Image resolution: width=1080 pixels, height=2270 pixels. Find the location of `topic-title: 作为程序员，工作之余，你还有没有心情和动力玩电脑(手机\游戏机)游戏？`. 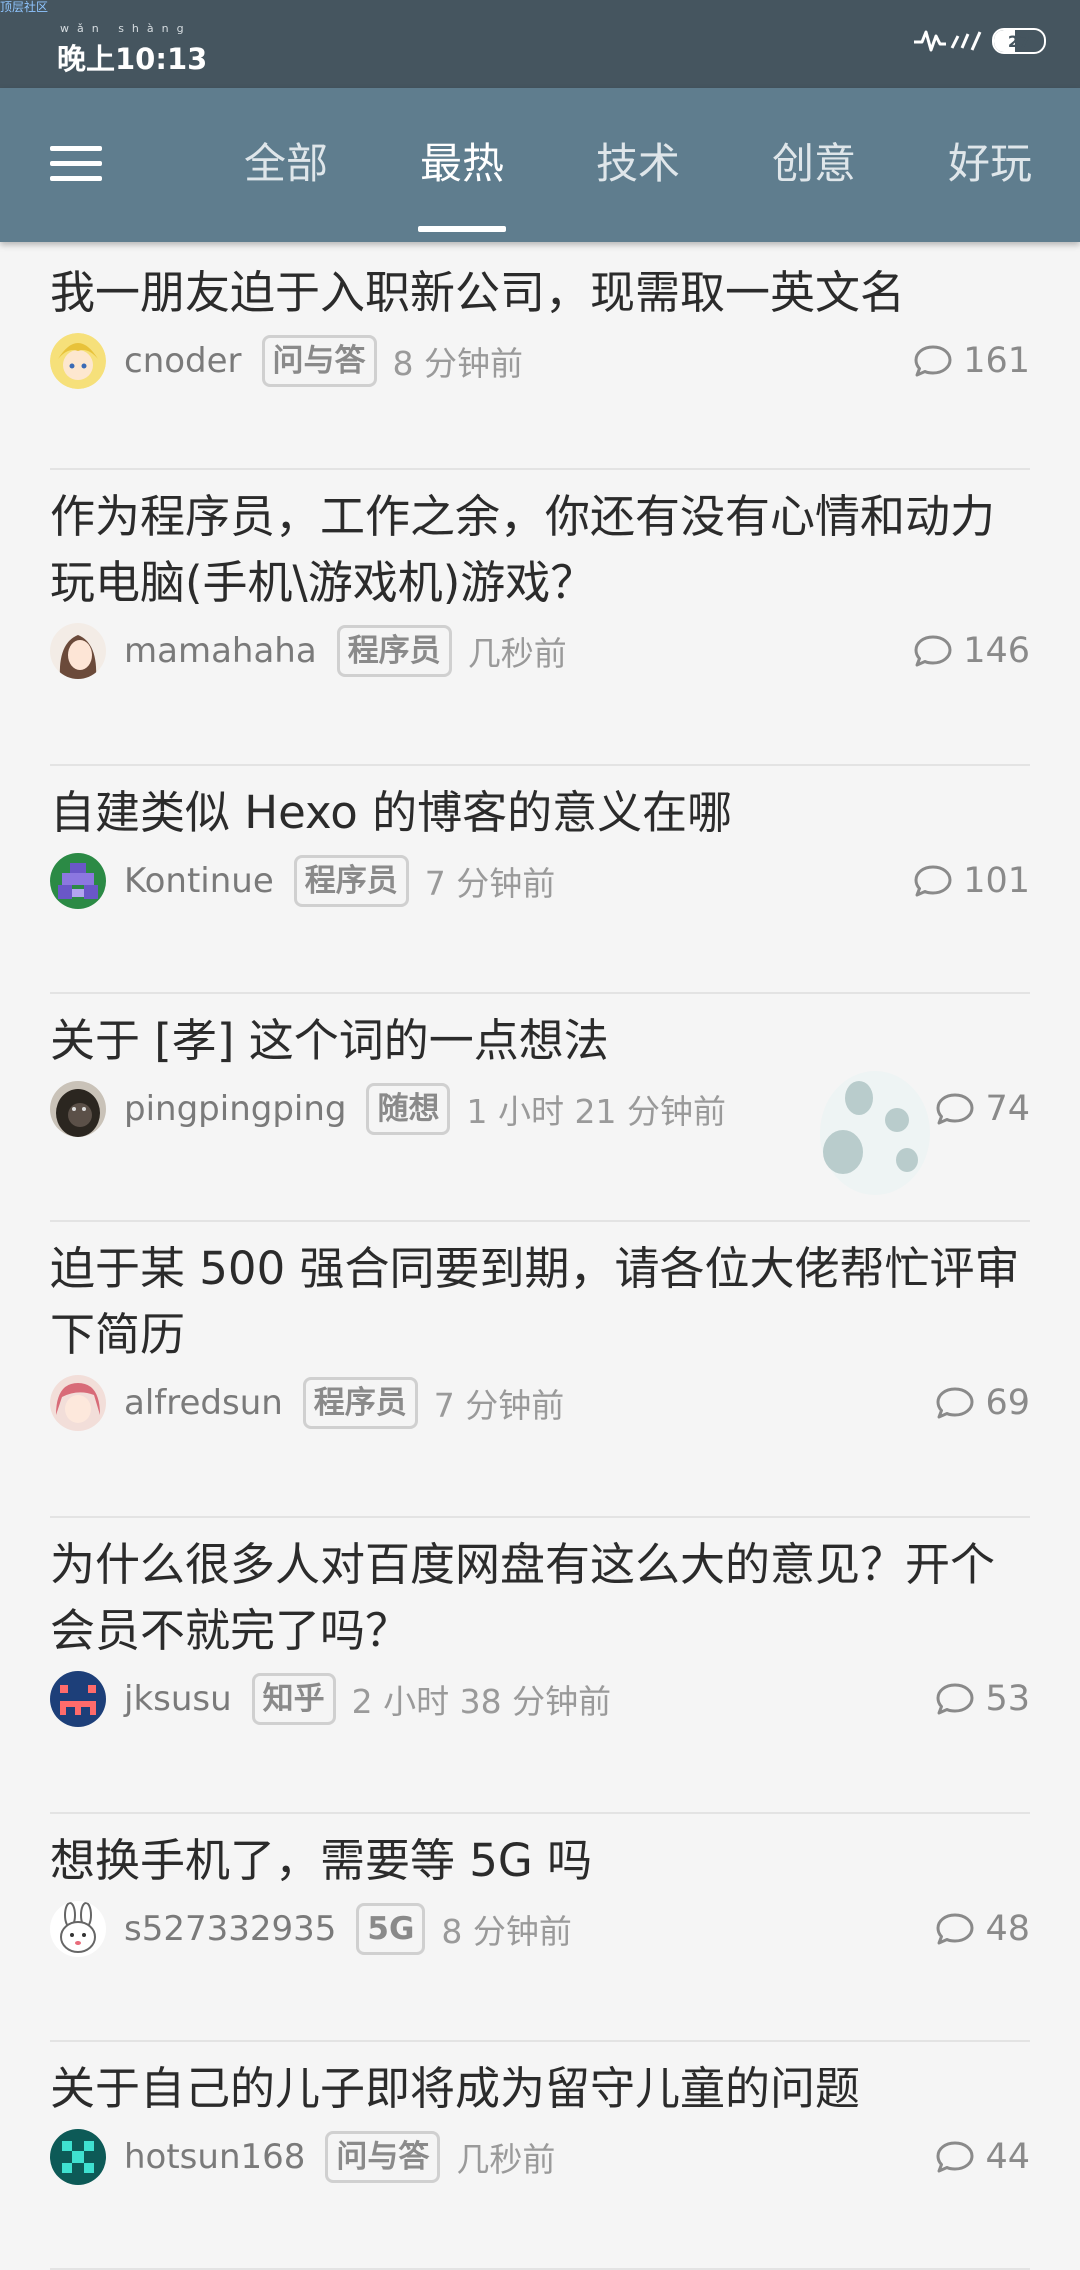

topic-title: 作为程序员，工作之余，你还有没有心情和动力玩电脑(手机\游戏机)游戏？ is located at coordinates (540, 543).